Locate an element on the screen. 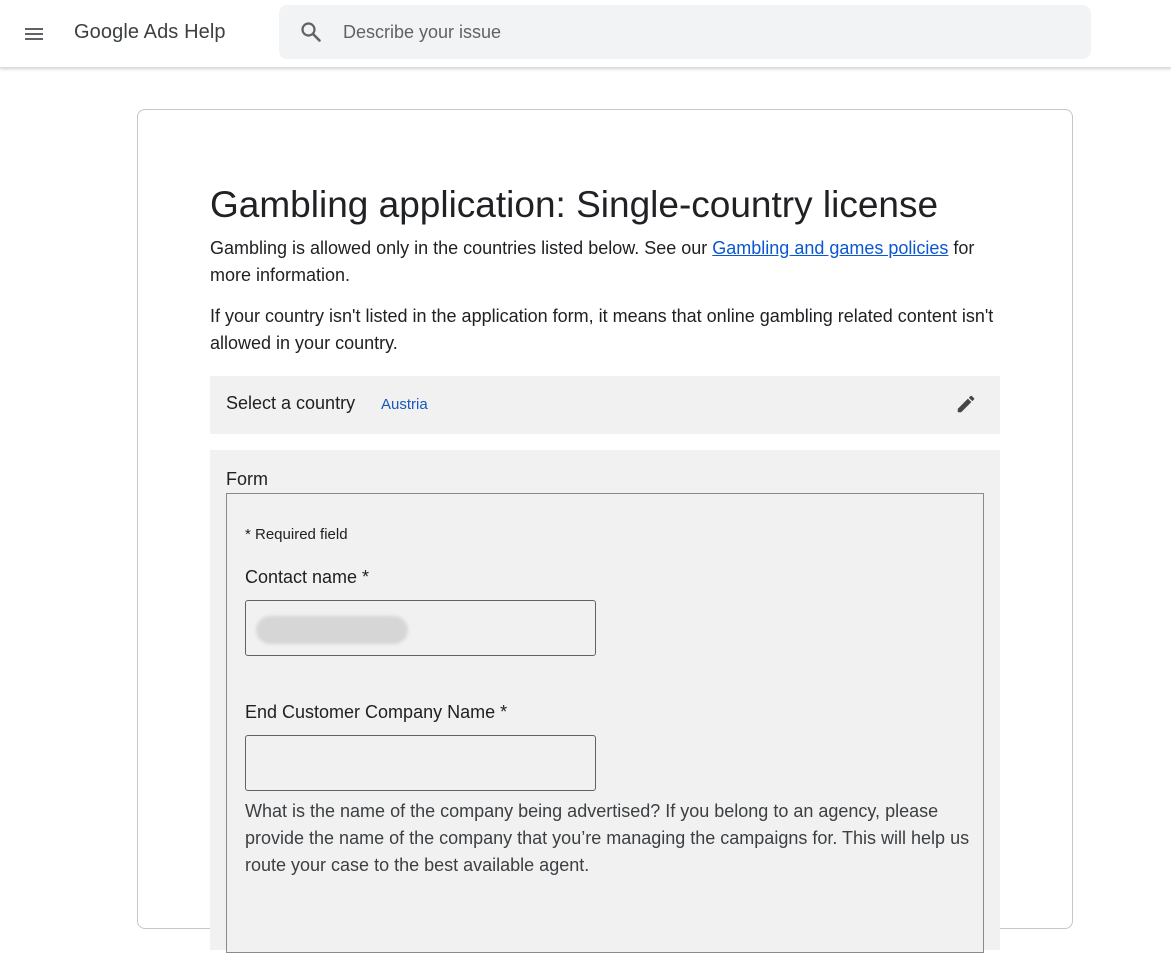  pencil-icon is located at coordinates (966, 404).